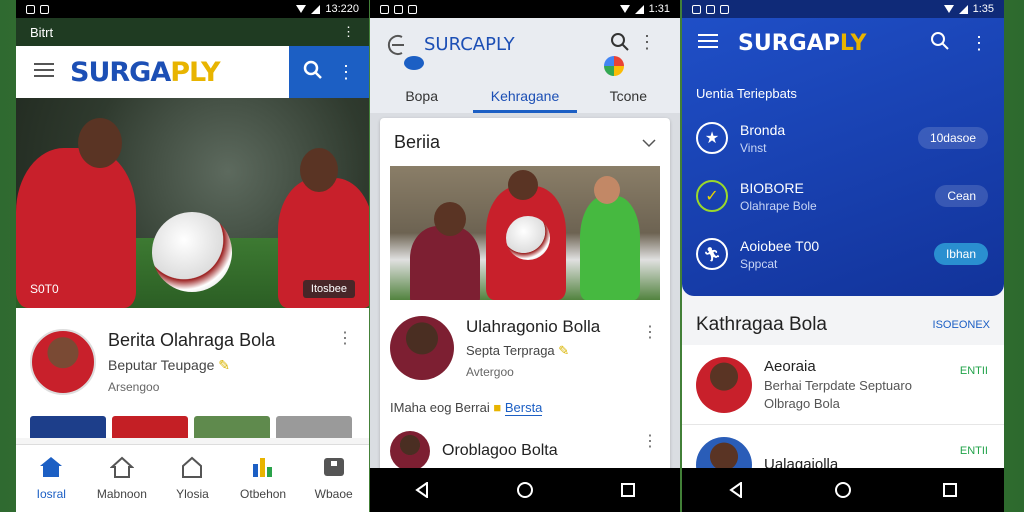 This screenshot has height=512, width=1024. Describe the element at coordinates (772, 187) in the screenshot. I see `item-title: BIOBORE` at that location.